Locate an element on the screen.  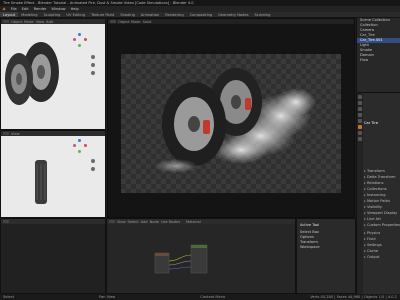
node-graph is located at coordinates (202, 260).